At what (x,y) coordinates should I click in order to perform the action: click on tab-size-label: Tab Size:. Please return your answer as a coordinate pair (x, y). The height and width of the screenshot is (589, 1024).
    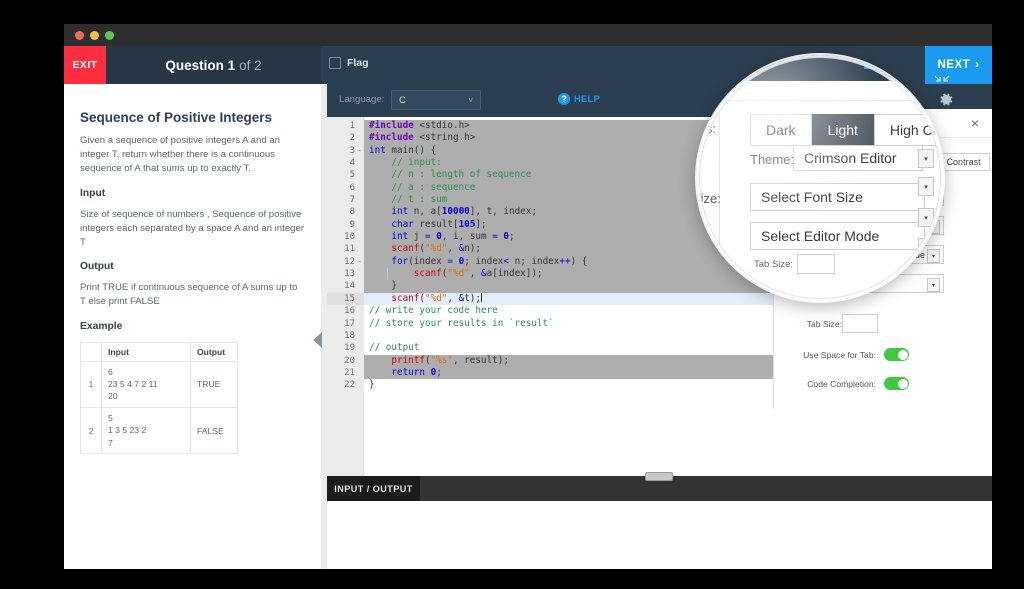
    Looking at the image, I should click on (824, 323).